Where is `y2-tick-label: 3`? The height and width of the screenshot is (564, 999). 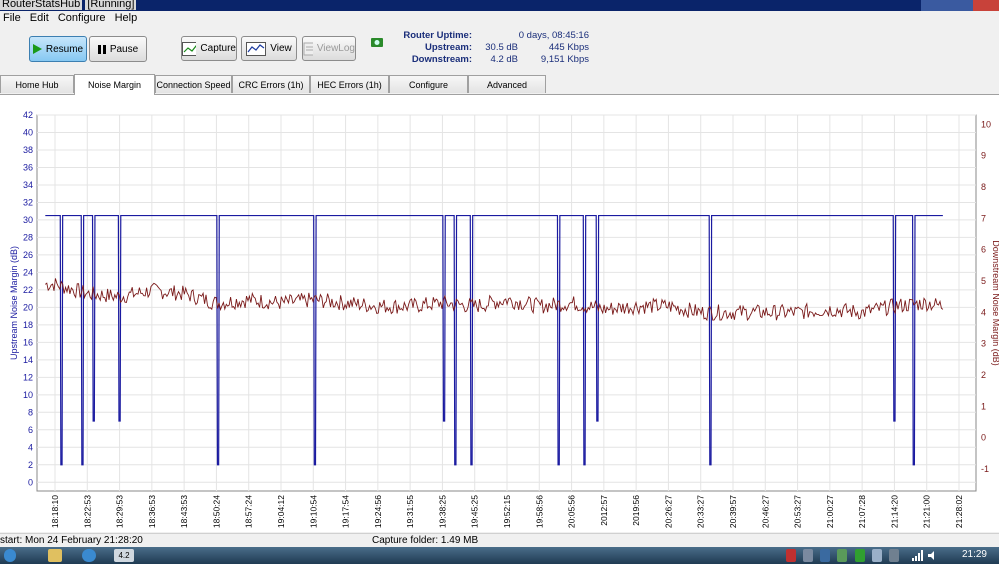 y2-tick-label: 3 is located at coordinates (983, 344).